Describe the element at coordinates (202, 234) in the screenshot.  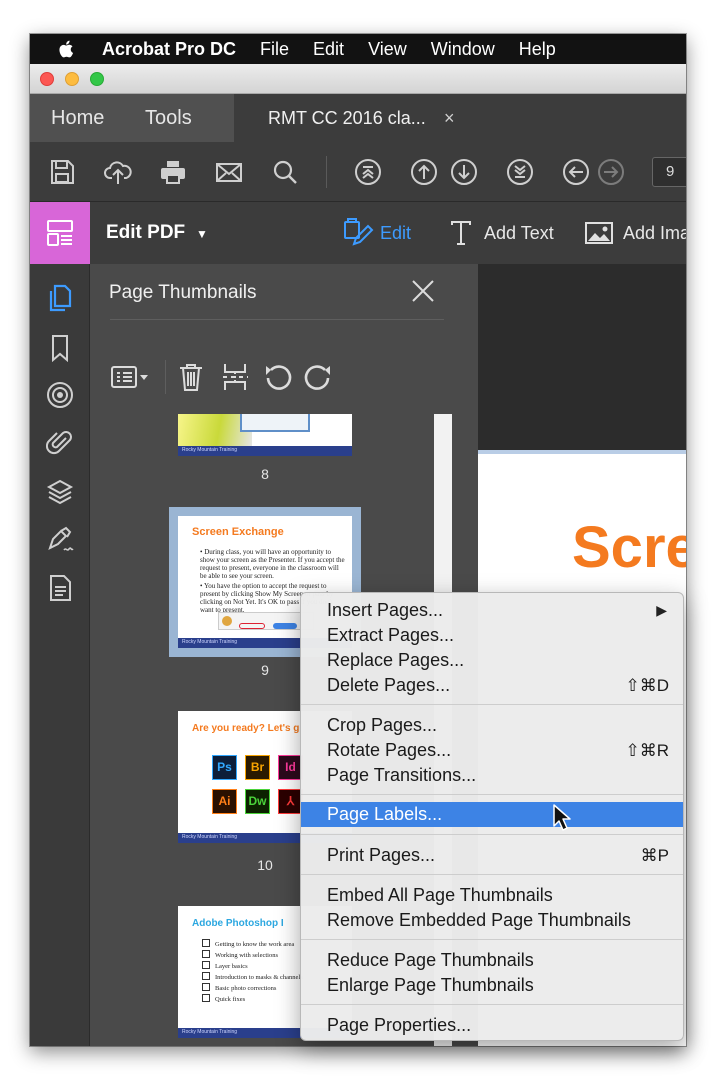
I see `edit-pdf-dropdown-icon: ▼` at that location.